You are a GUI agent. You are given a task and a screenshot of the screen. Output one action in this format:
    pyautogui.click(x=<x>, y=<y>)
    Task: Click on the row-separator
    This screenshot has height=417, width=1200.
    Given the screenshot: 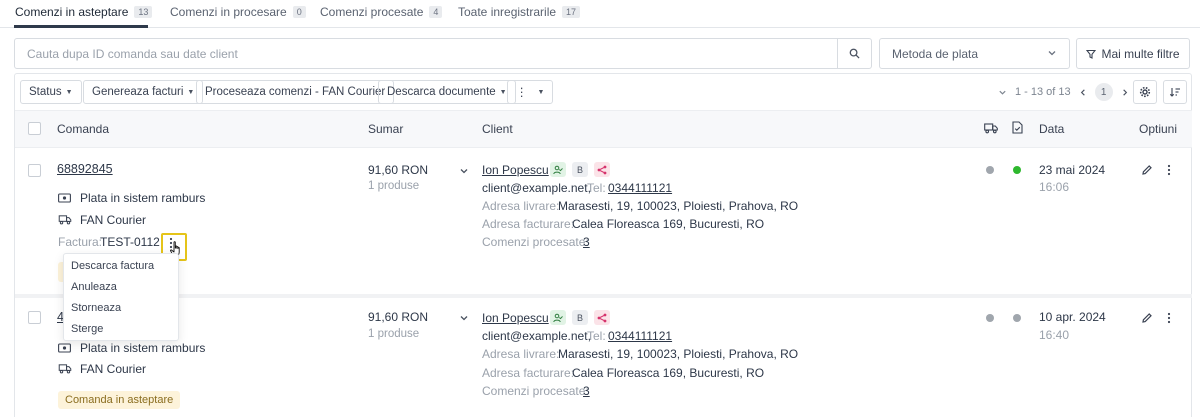 What is the action you would take?
    pyautogui.click(x=603, y=296)
    